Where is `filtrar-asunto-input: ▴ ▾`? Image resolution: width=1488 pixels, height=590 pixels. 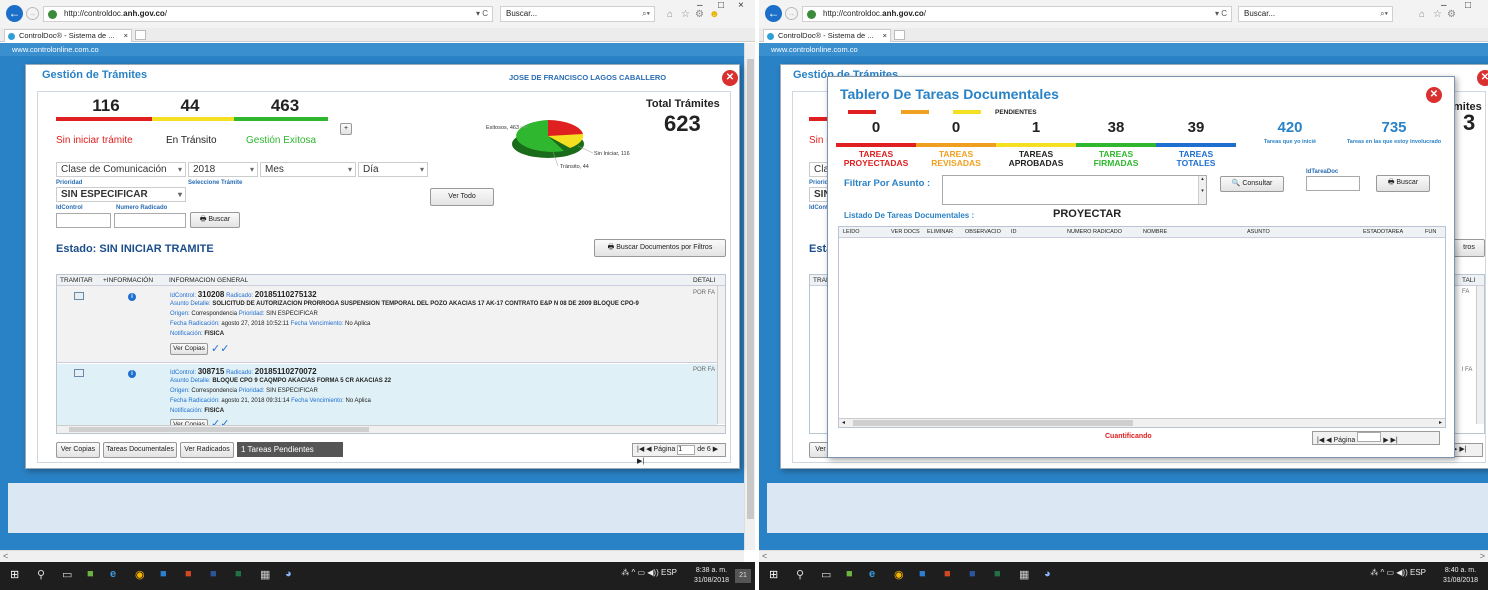
filtrar-asunto-input: ▴ ▾ is located at coordinates (1074, 190).